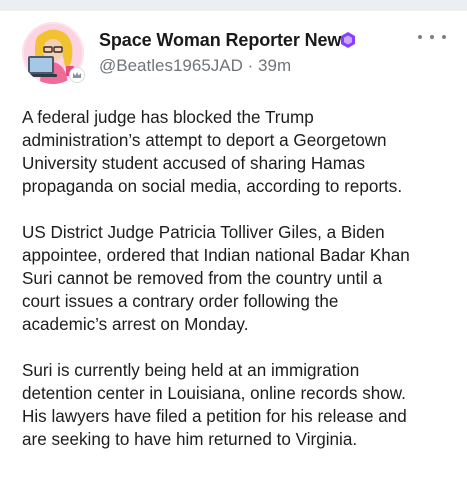 The image size is (467, 500). What do you see at coordinates (233, 5) in the screenshot?
I see `top-strip` at bounding box center [233, 5].